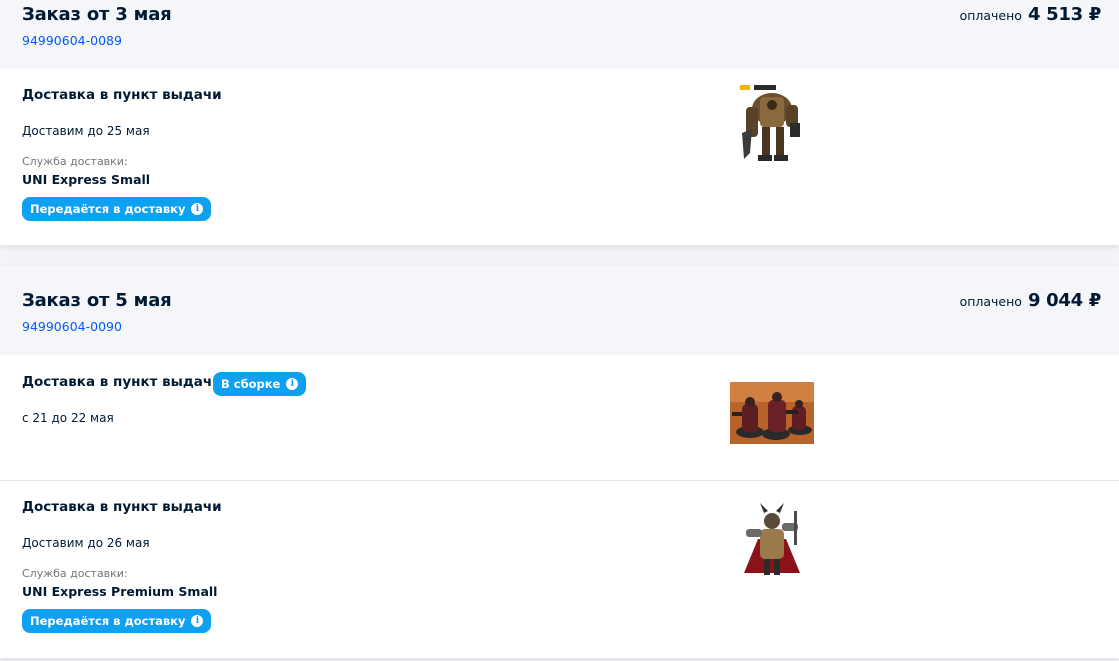 This screenshot has height=661, width=1119. Describe the element at coordinates (772, 543) in the screenshot. I see `chaos-warrior-figure-image` at that location.